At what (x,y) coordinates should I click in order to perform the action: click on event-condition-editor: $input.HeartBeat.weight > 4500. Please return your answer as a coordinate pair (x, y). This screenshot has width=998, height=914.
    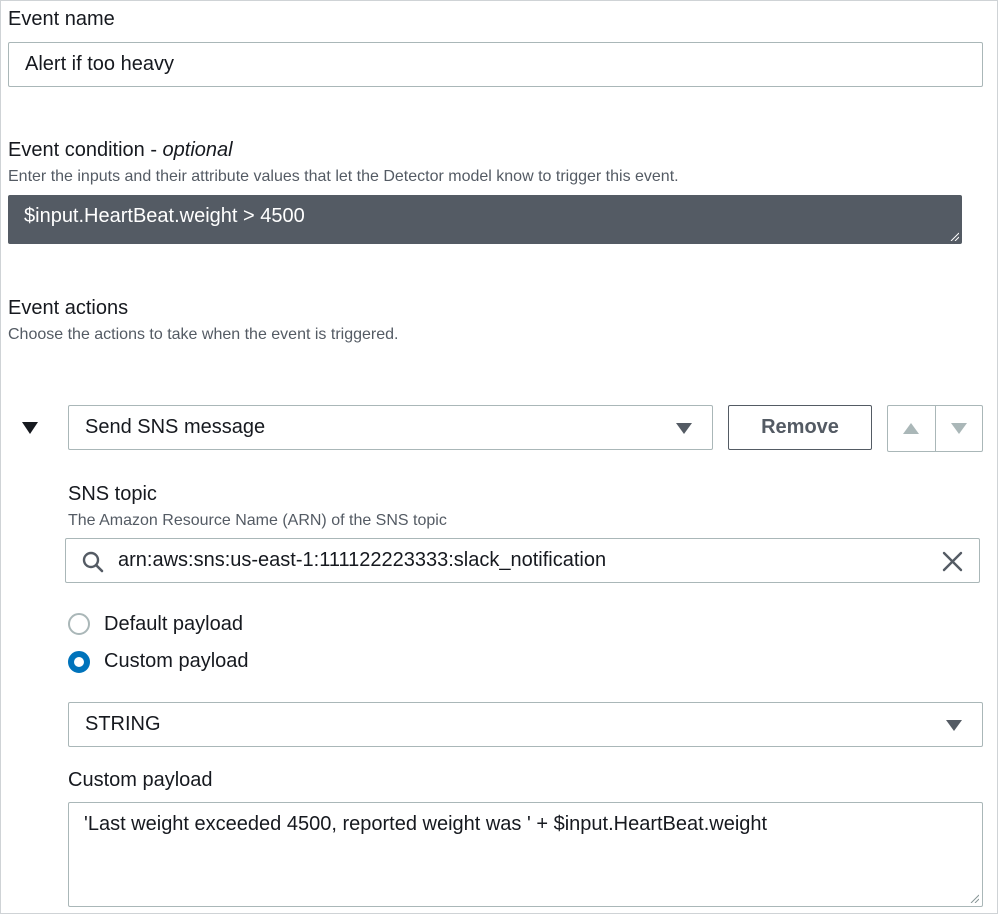
    Looking at the image, I should click on (485, 219).